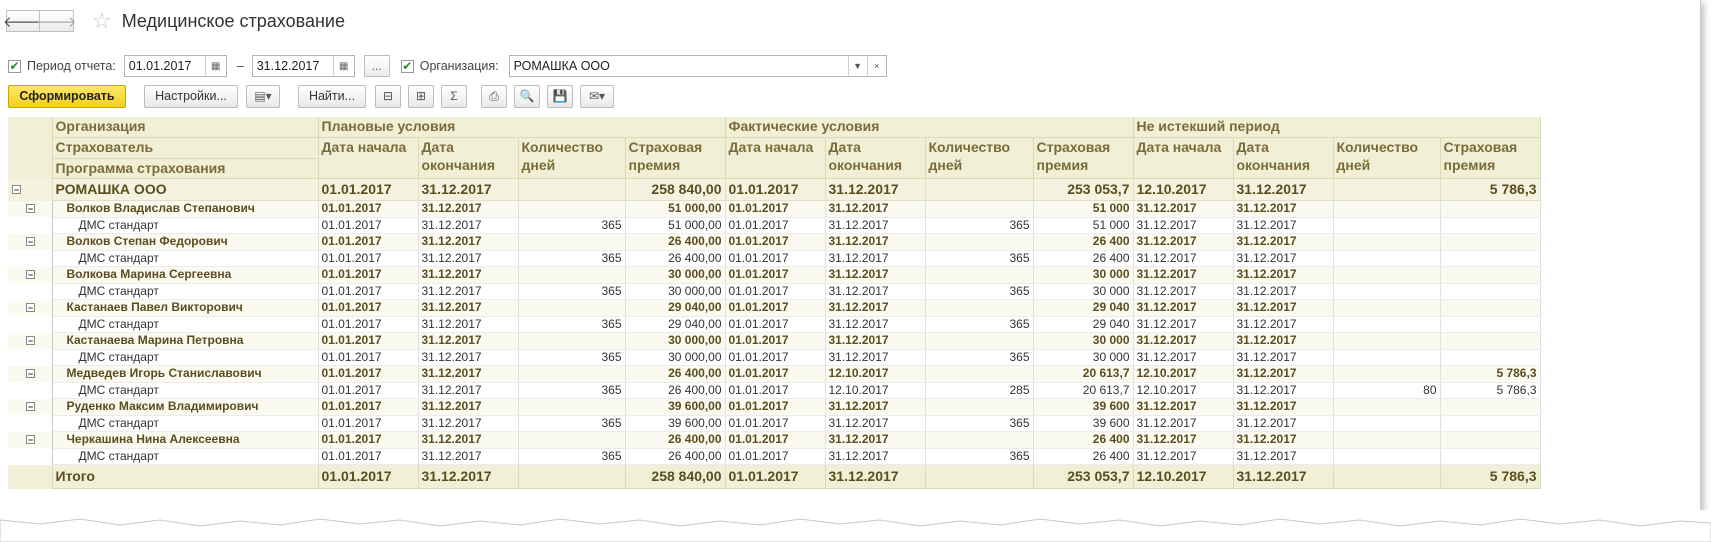 The image size is (1711, 542). I want to click on period-checkbox: ✔, so click(14, 66).